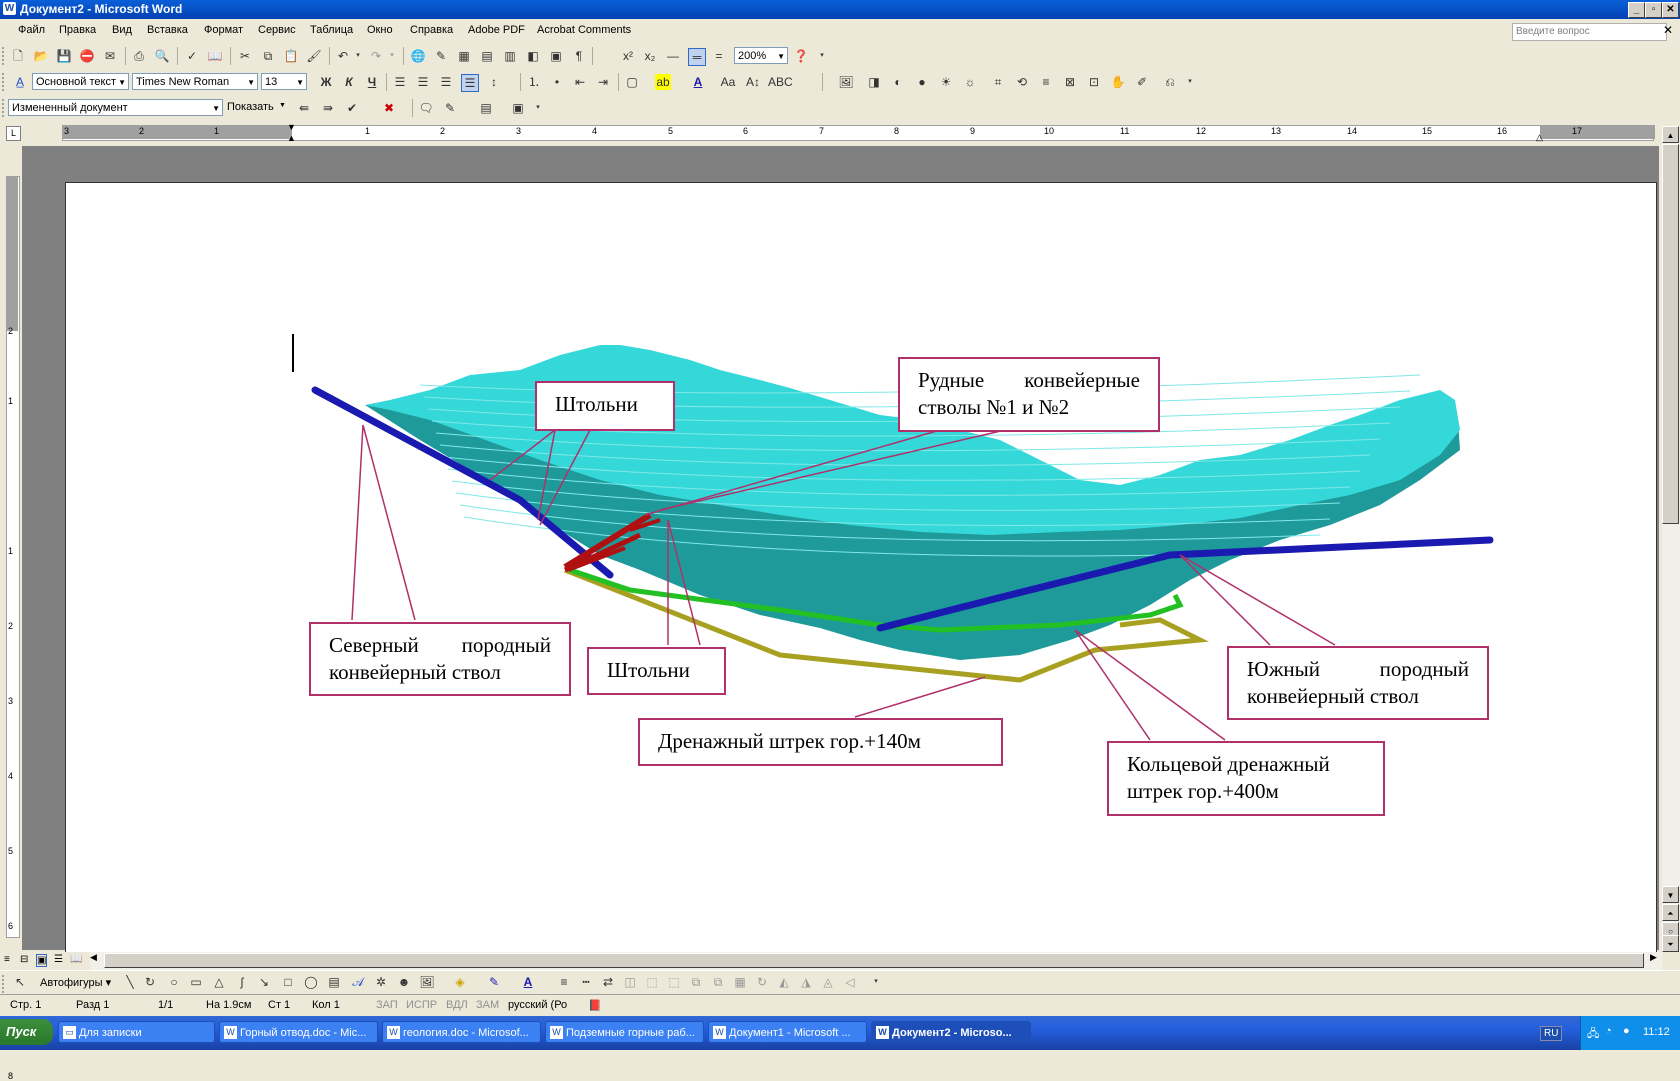 The height and width of the screenshot is (1081, 1680). Describe the element at coordinates (740, 982) in the screenshot. I see `grid-icon: ▦` at that location.